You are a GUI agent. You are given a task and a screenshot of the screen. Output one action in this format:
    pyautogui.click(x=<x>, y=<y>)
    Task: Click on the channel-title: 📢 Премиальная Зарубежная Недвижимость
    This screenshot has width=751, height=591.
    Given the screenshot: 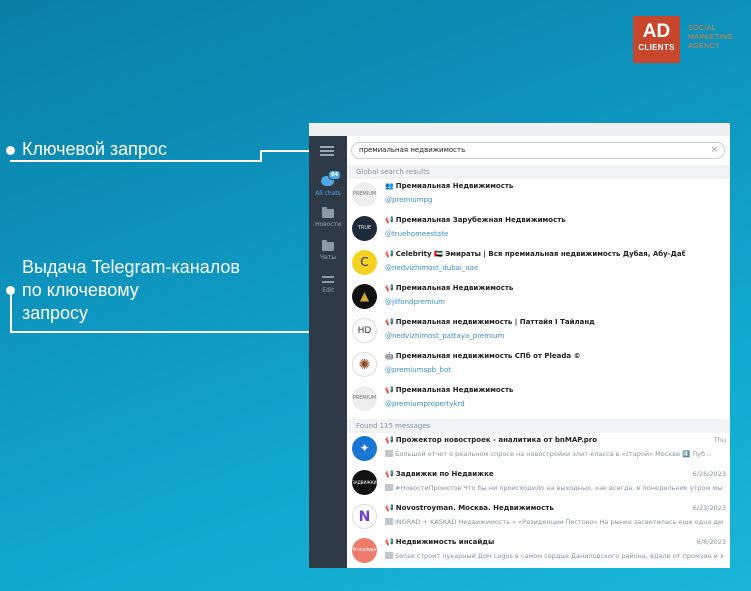 What is the action you would take?
    pyautogui.click(x=475, y=220)
    